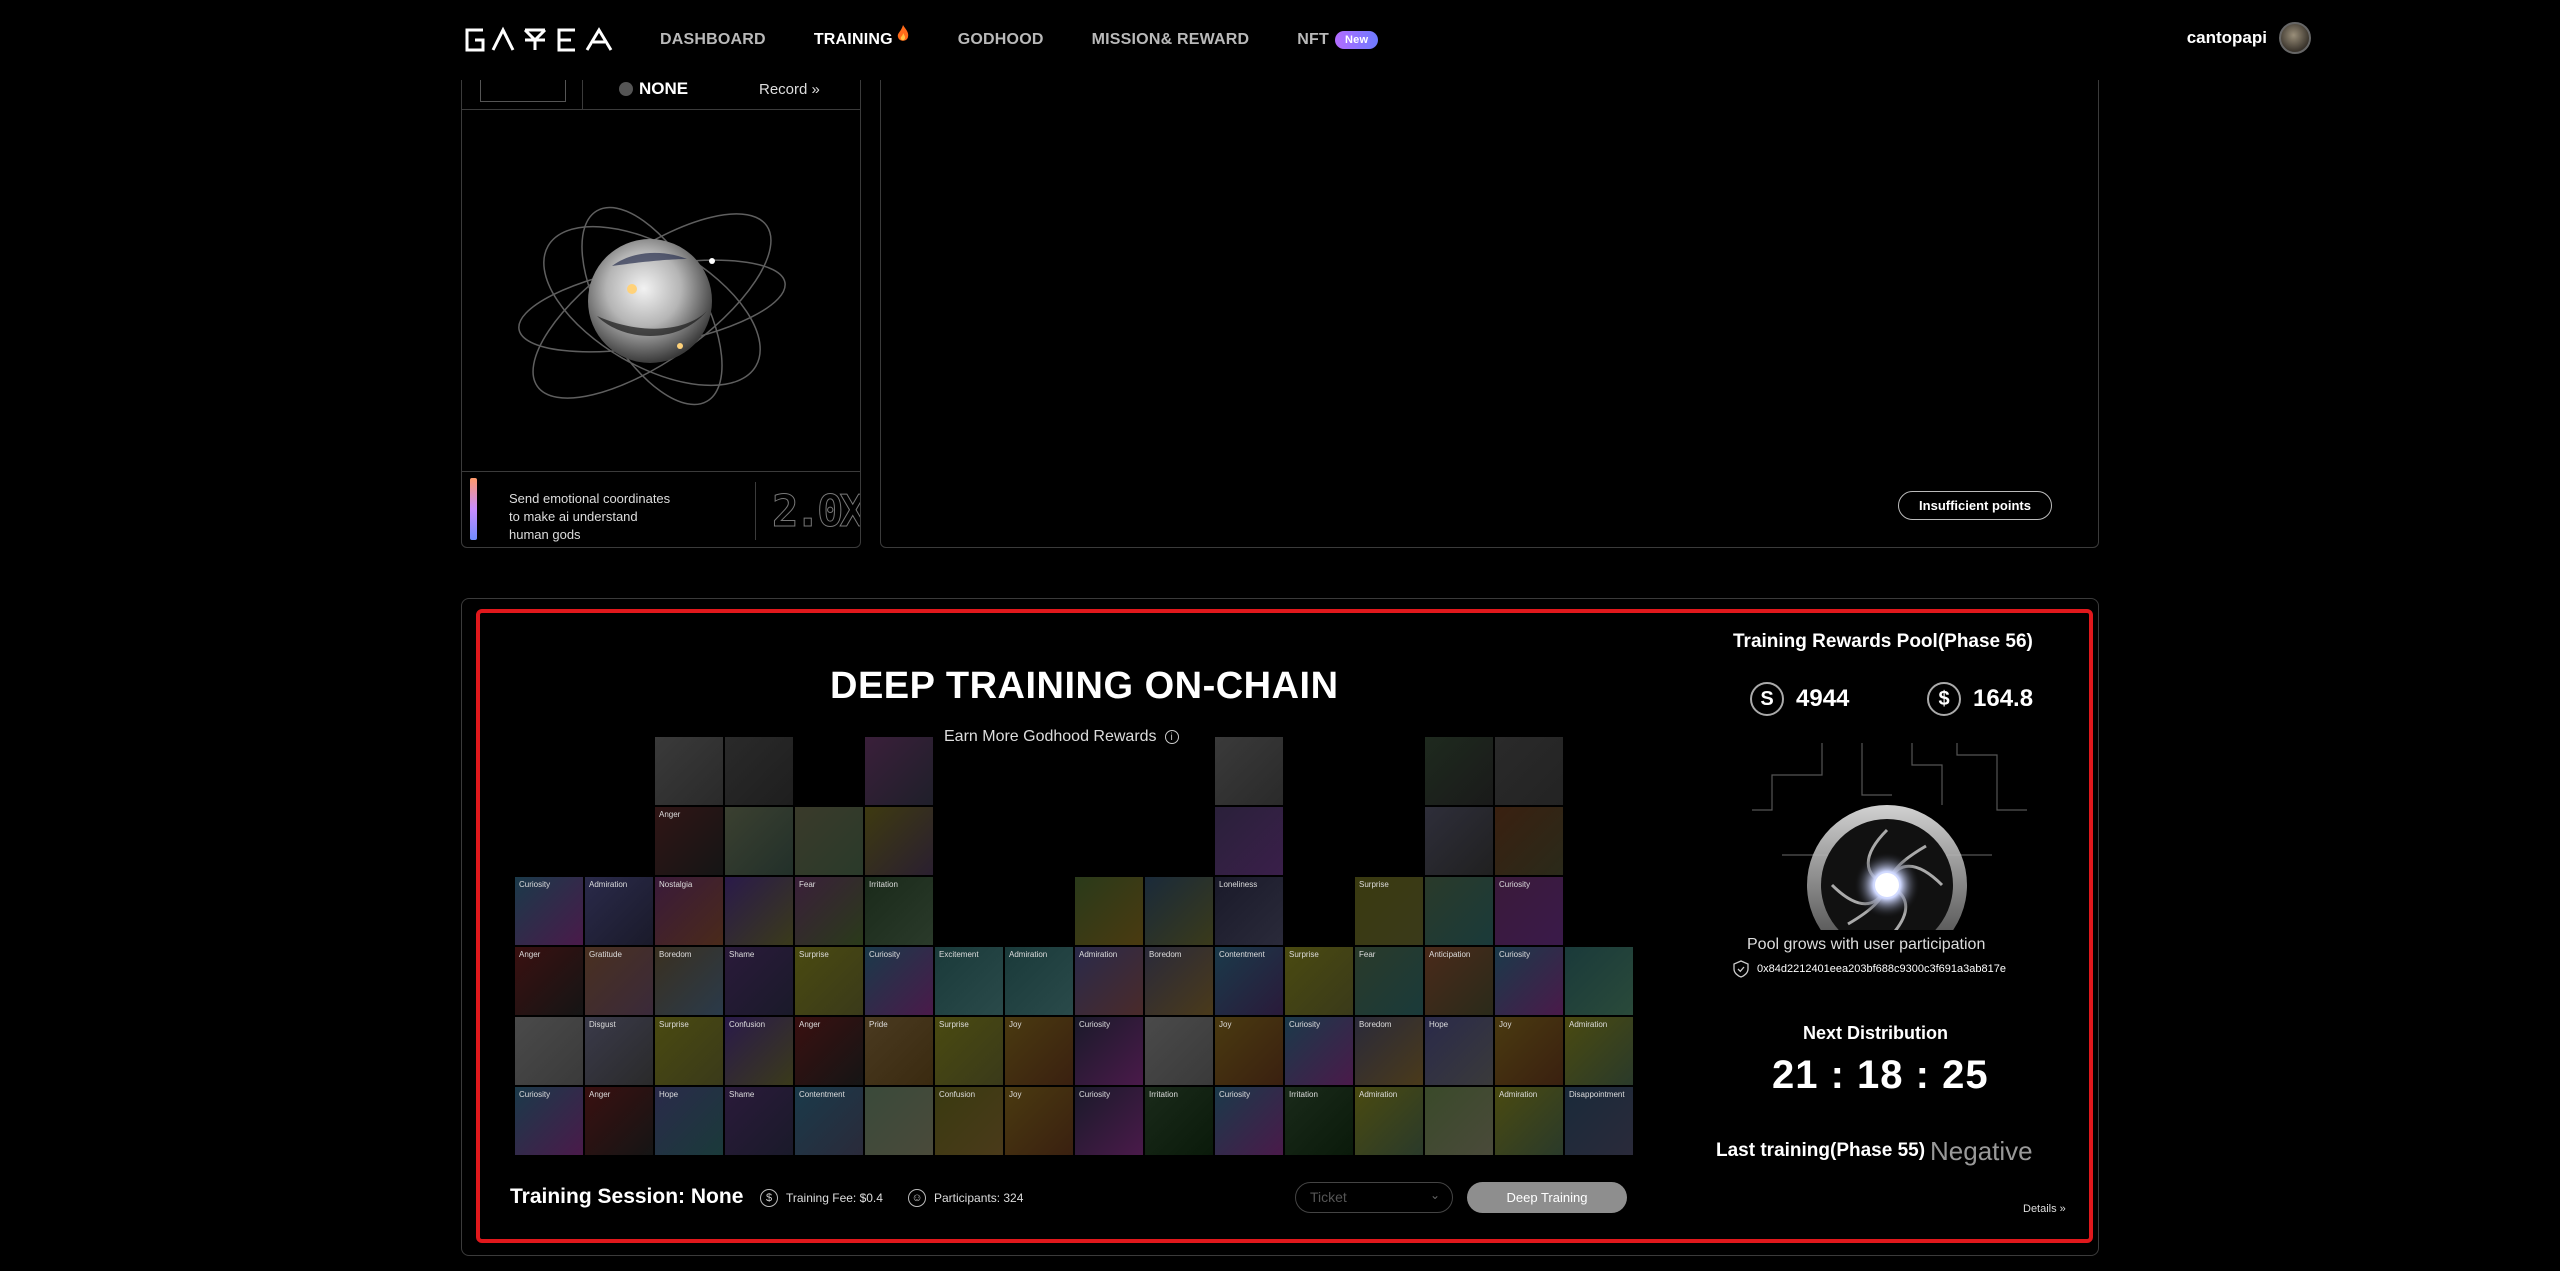 The width and height of the screenshot is (2560, 1271). What do you see at coordinates (619, 981) in the screenshot?
I see `emotion-cell: Gratitude` at bounding box center [619, 981].